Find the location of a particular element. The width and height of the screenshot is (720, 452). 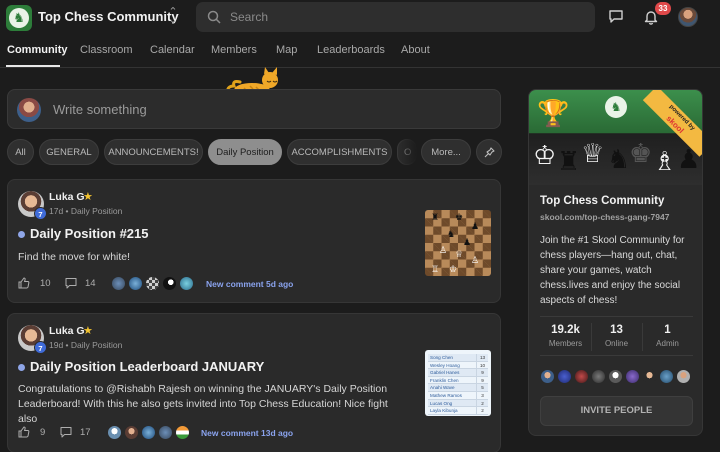

tab-community: Community is located at coordinates (37, 50).